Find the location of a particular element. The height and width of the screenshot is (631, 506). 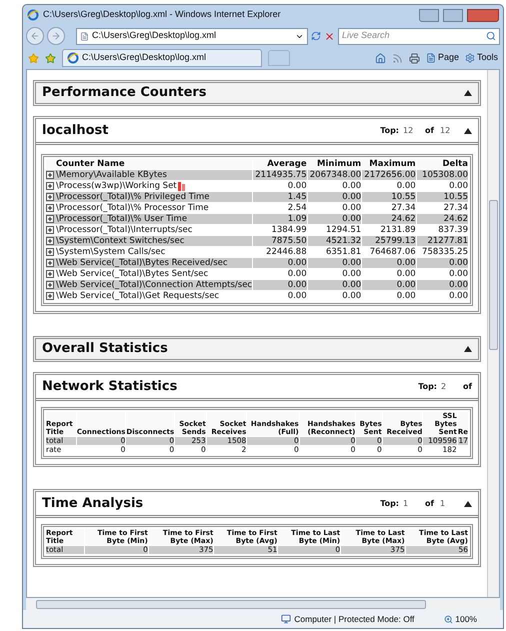

favorites-star-icon is located at coordinates (33, 58).